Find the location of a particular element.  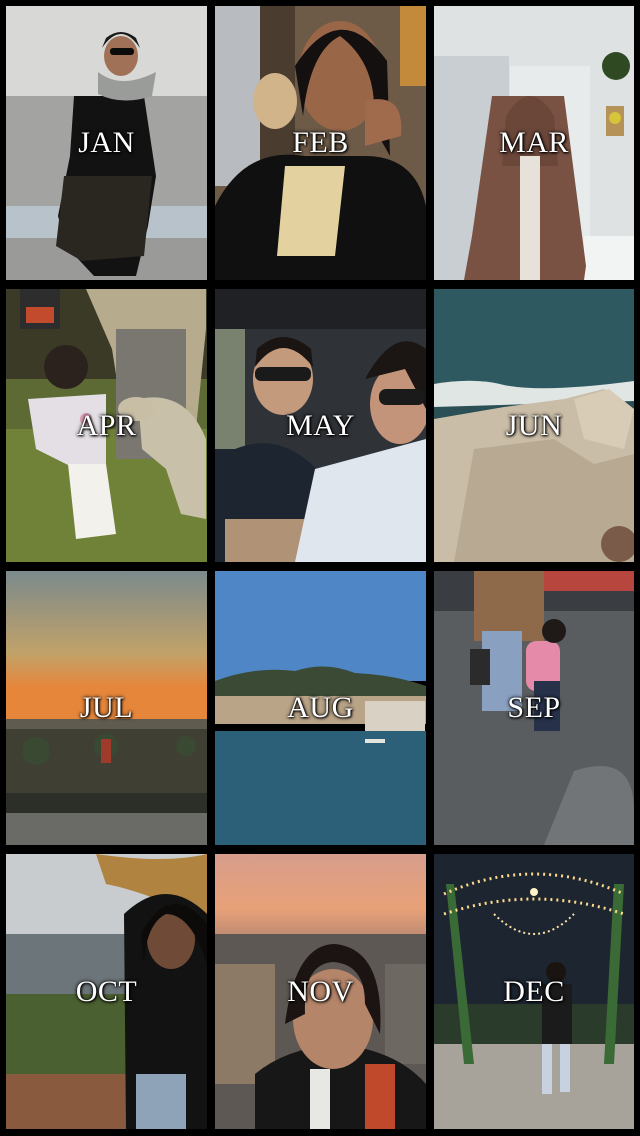

photo-tile-jan: JAN is located at coordinates (106, 143).